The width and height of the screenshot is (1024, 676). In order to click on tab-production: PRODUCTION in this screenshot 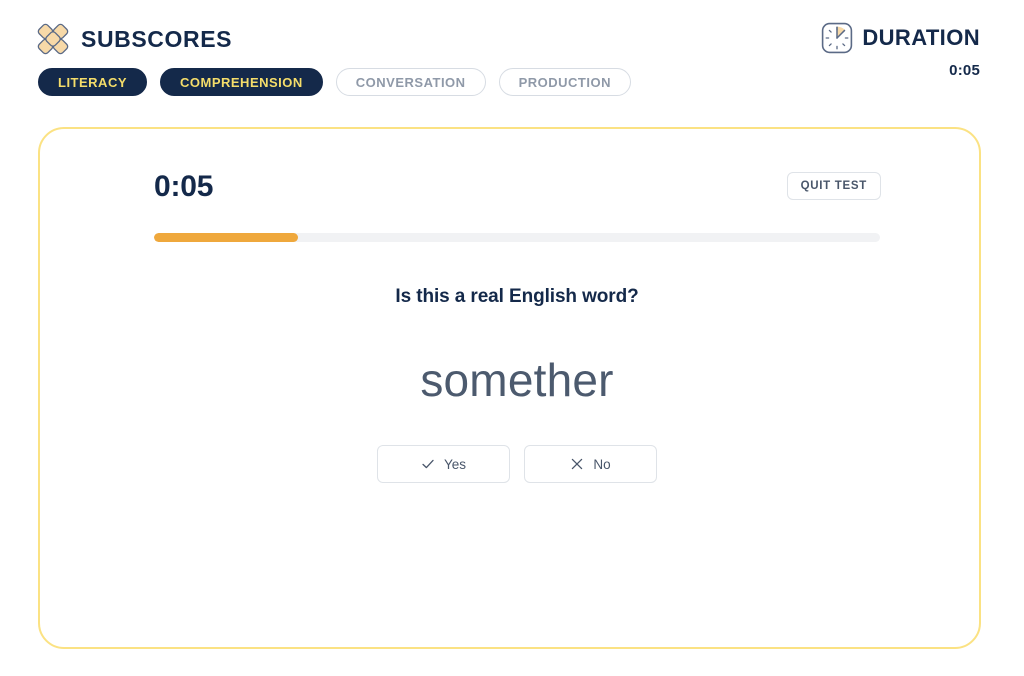, I will do `click(564, 82)`.